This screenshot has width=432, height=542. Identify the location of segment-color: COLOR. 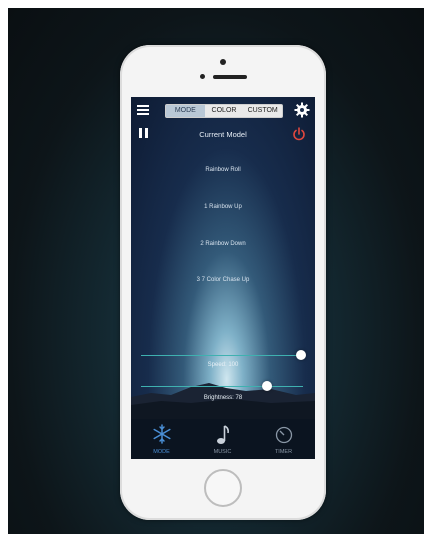
(224, 111).